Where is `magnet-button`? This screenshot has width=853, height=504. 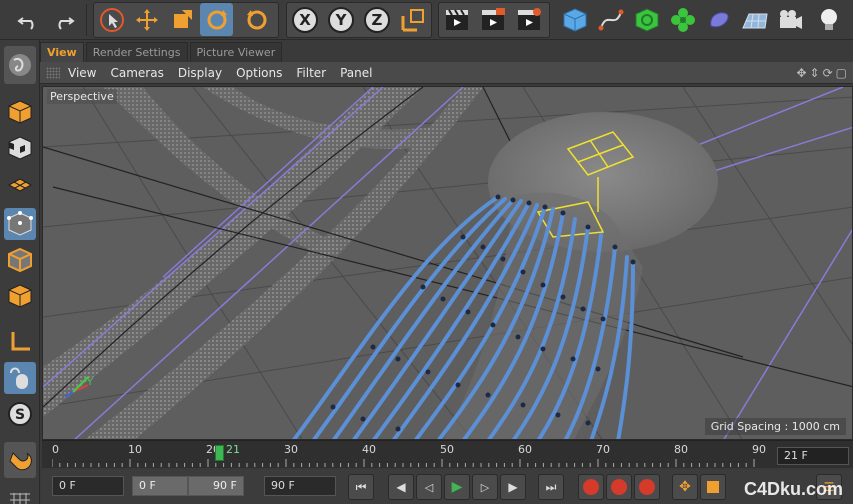
magnet-button is located at coordinates (20, 460).